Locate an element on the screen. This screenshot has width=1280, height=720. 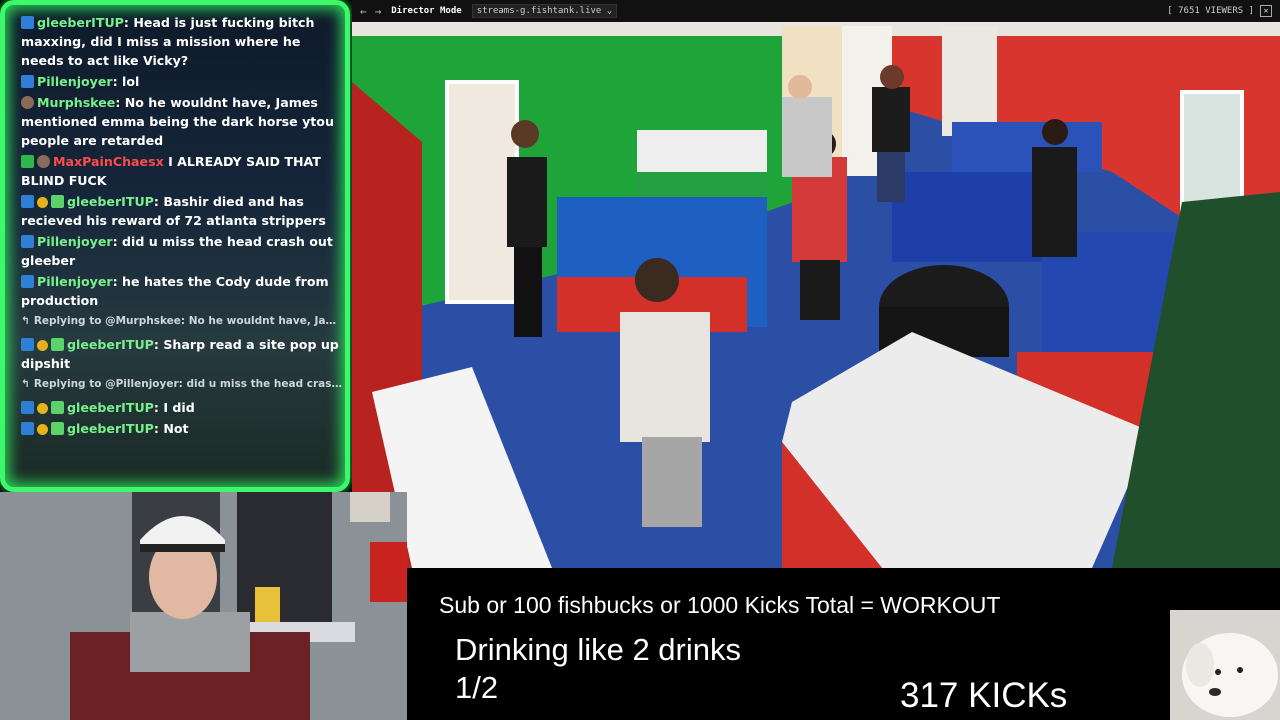
chat-message: Pillenjoyer: lol is located at coordinates (182, 81).